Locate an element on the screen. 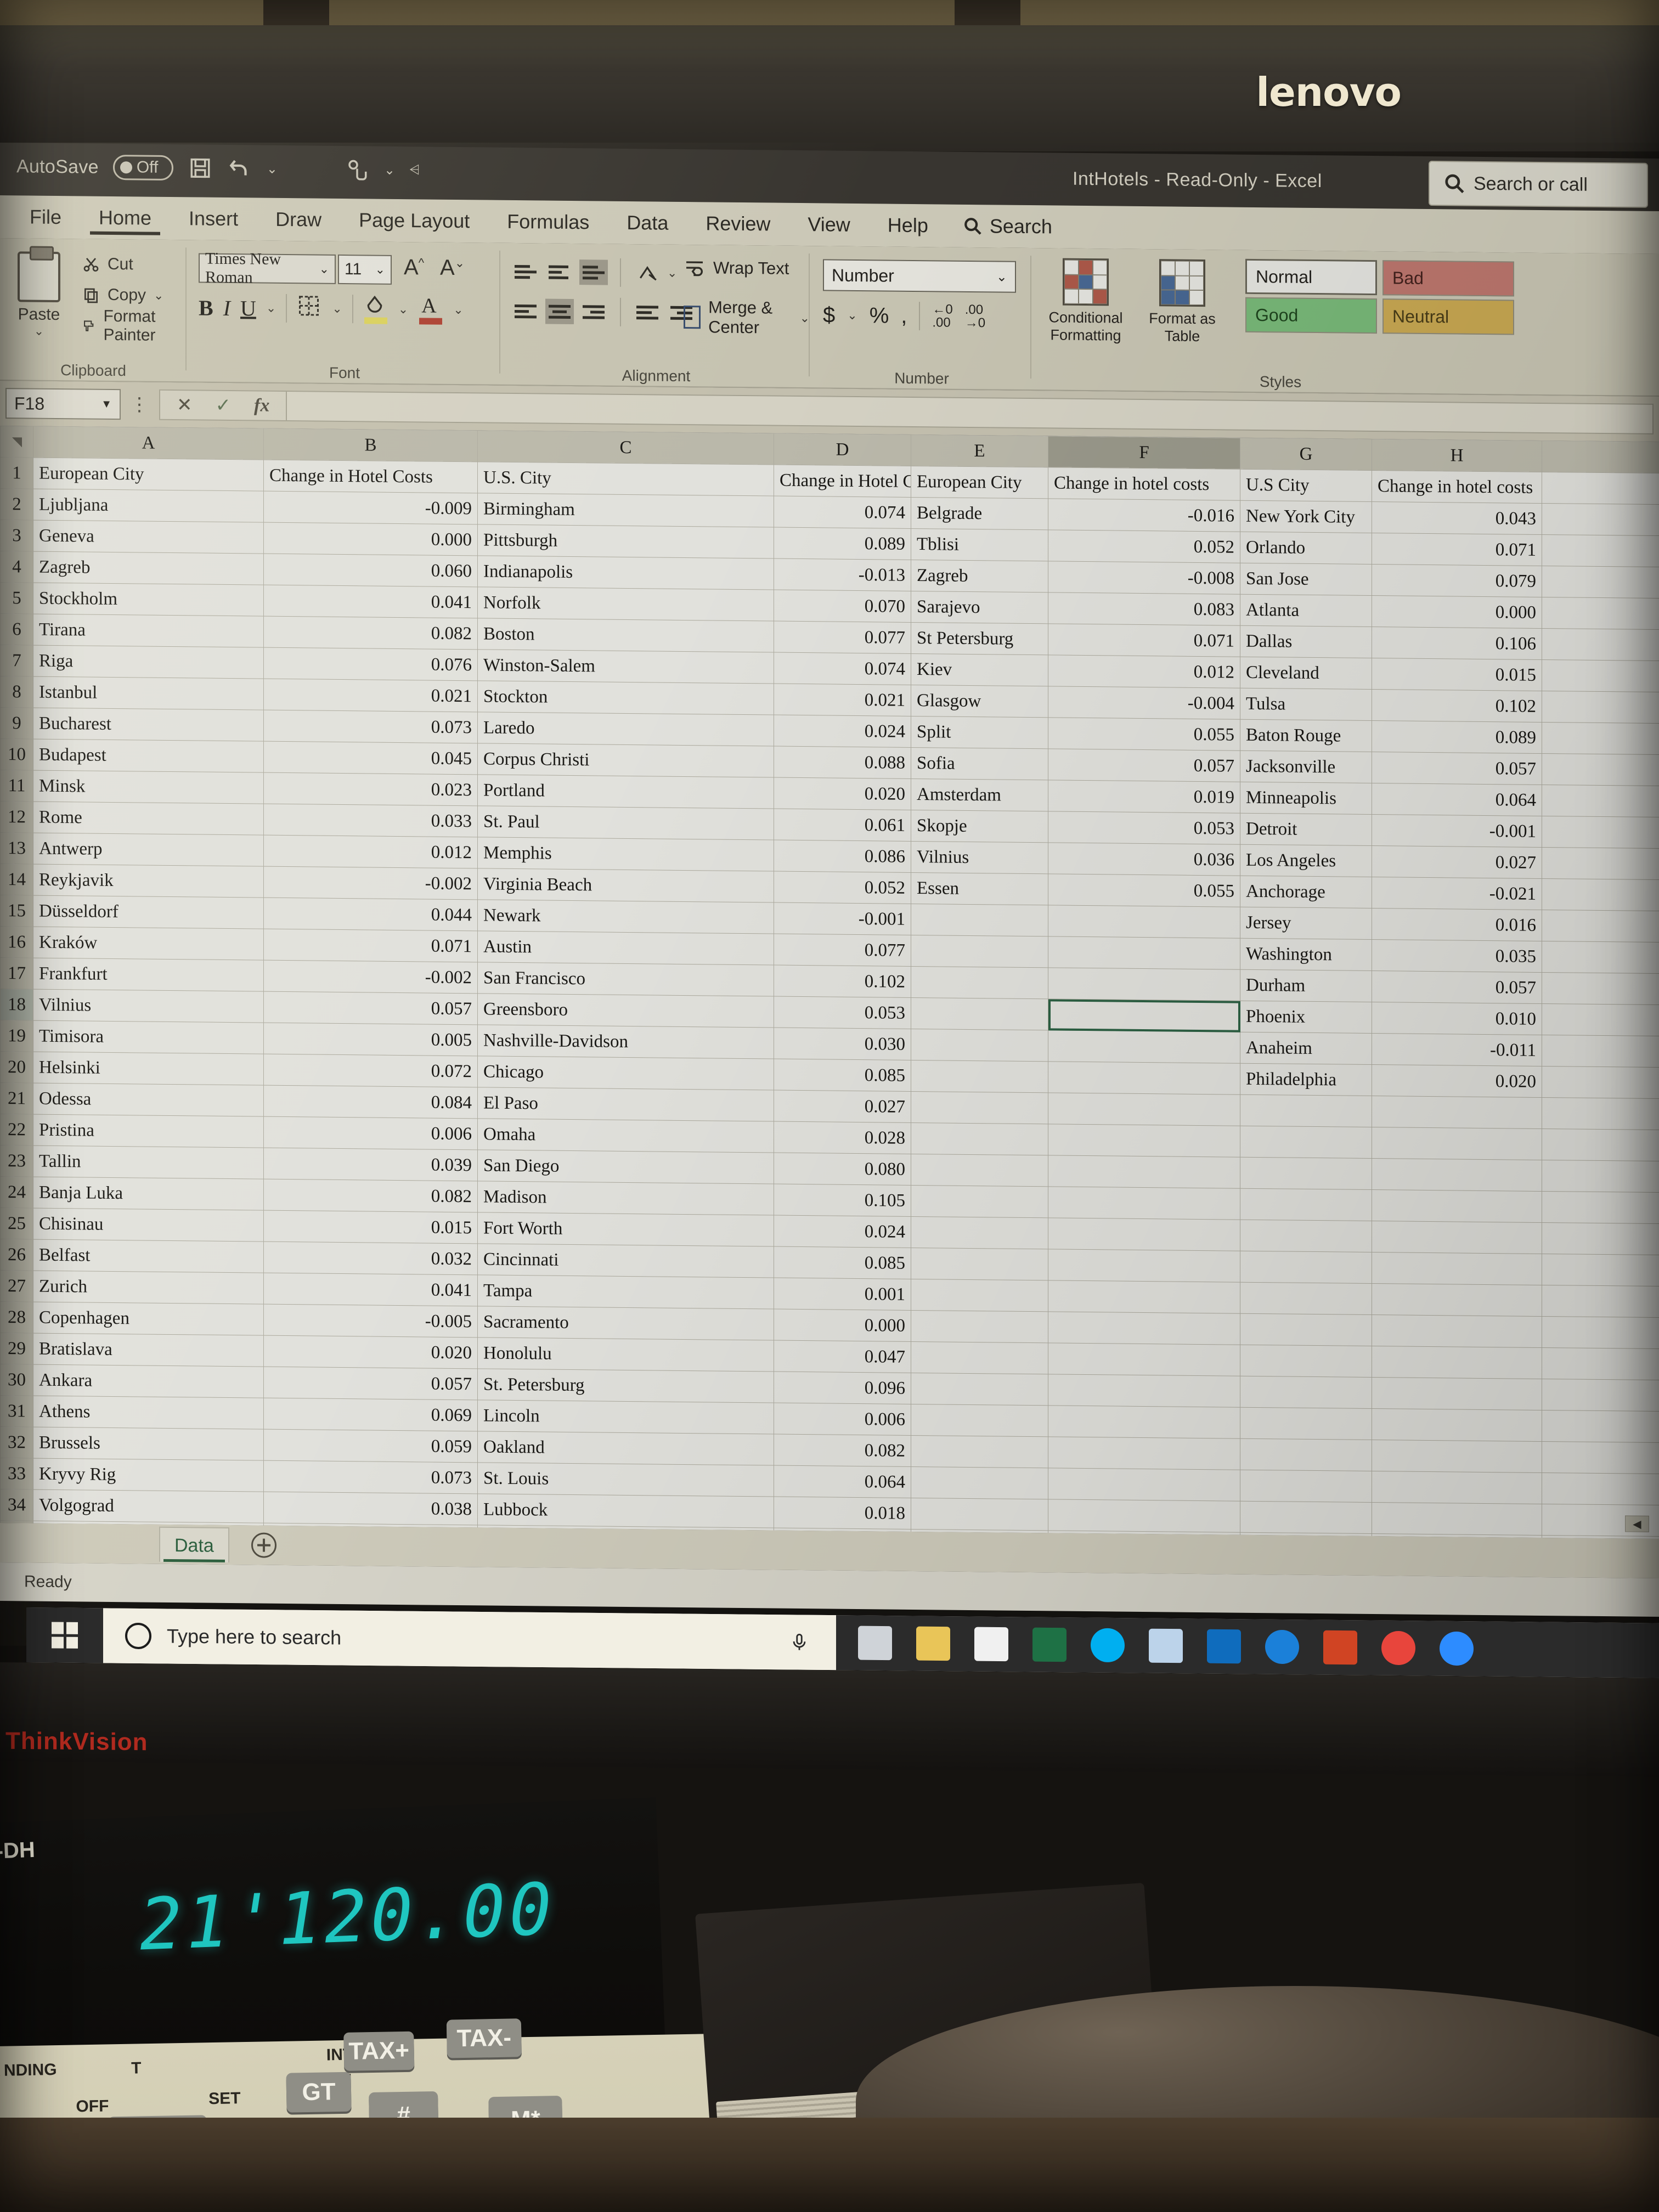  row-header-28: 28 is located at coordinates (16, 1317).